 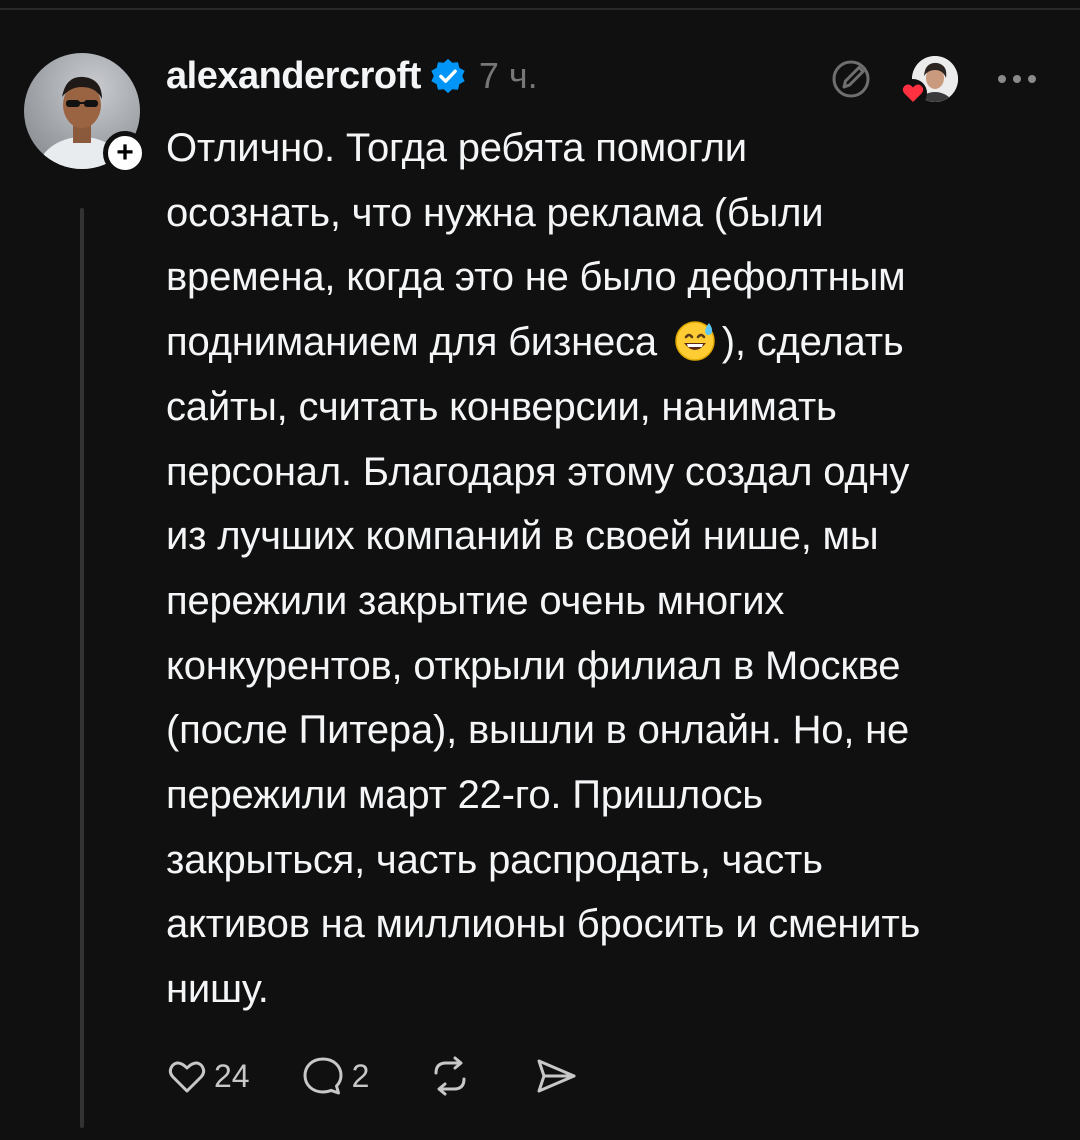 What do you see at coordinates (187, 1077) in the screenshot?
I see `heart-outline-icon` at bounding box center [187, 1077].